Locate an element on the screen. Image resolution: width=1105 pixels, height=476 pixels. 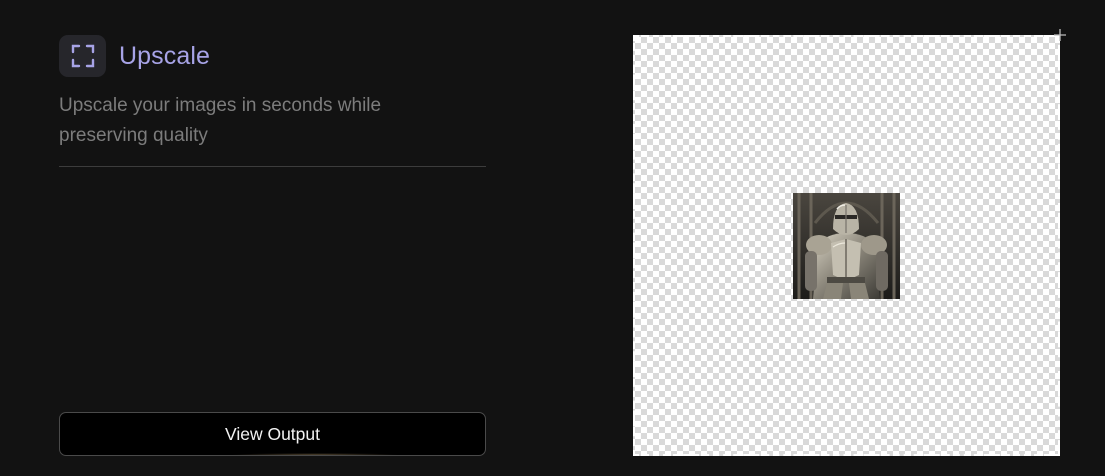
tool-header: Upscale is located at coordinates (272, 56).